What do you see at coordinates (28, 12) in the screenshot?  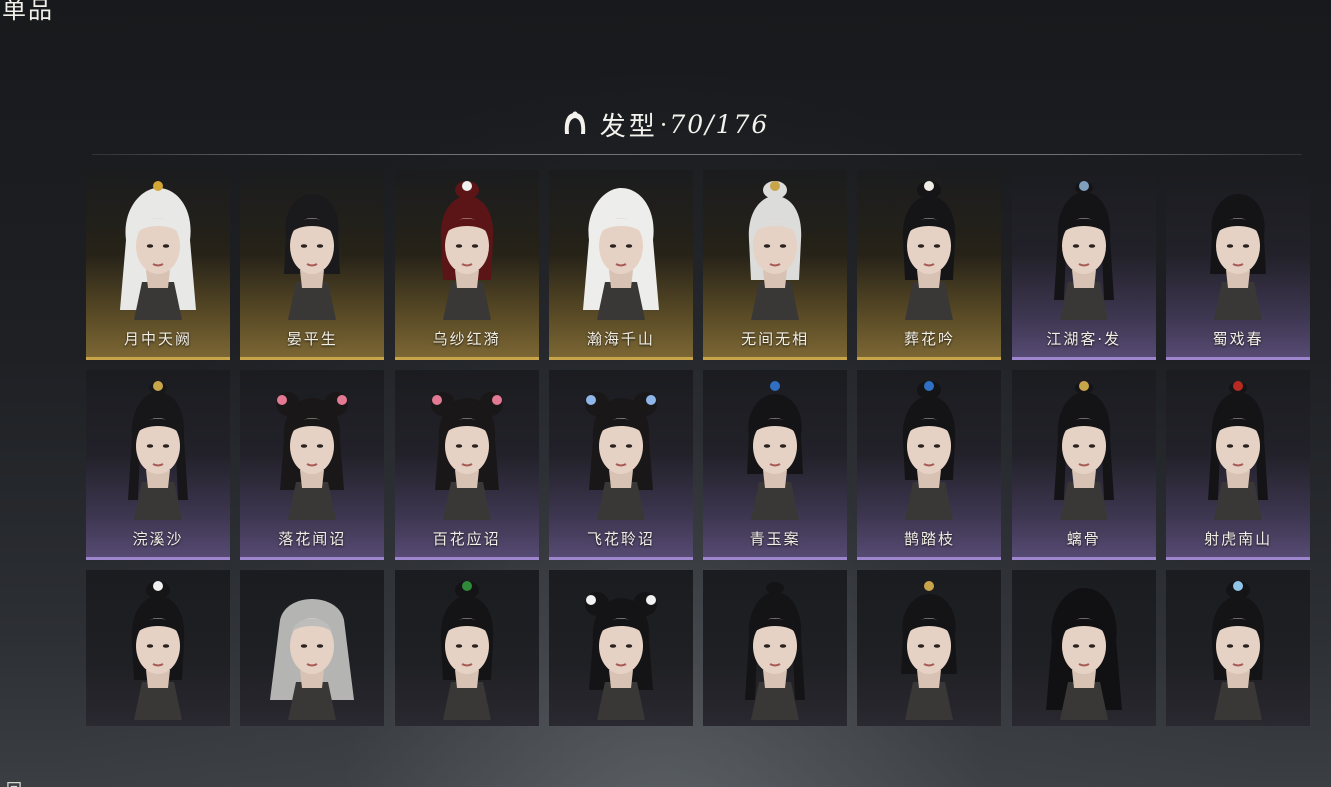 I see `category-title: 单品` at bounding box center [28, 12].